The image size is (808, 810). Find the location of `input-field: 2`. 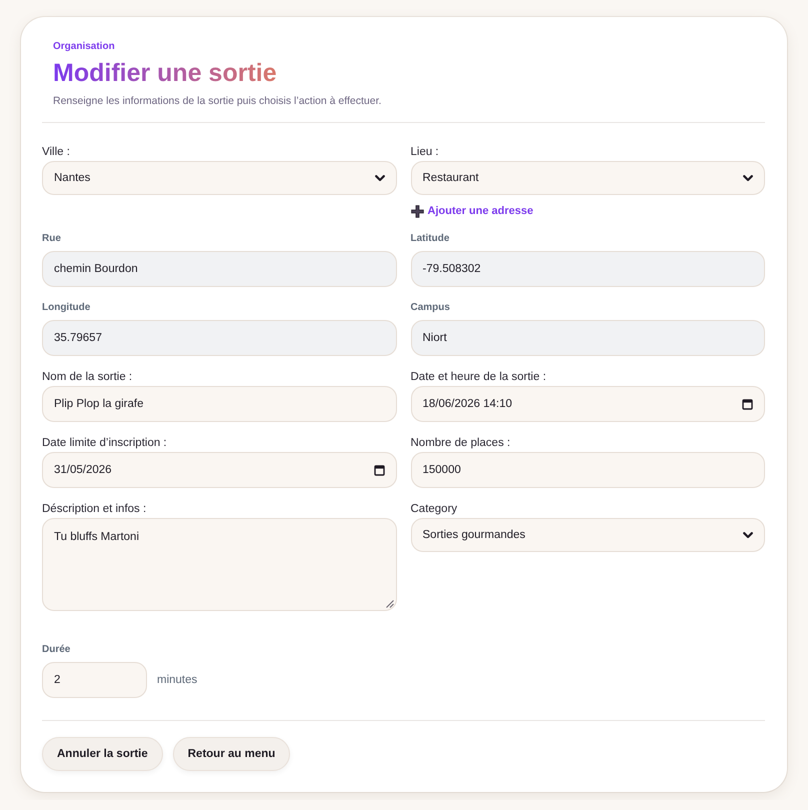

input-field: 2 is located at coordinates (94, 680).